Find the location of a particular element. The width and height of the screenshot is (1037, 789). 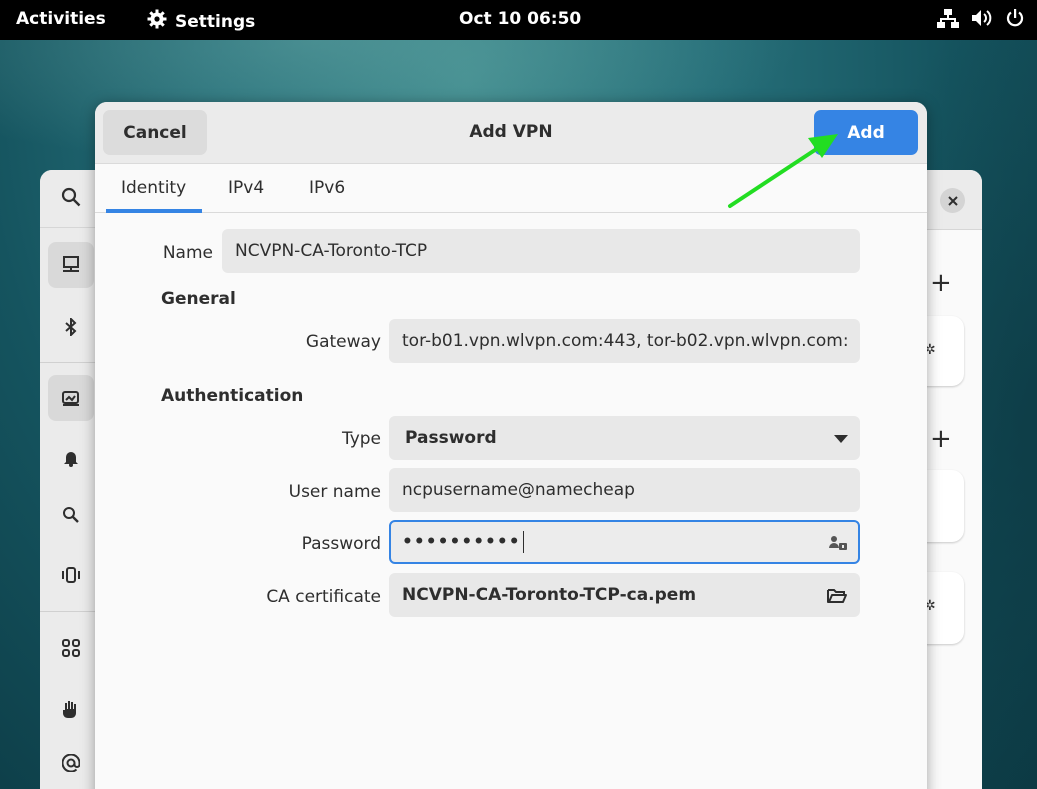

annotation-arrow is located at coordinates (783, 171).